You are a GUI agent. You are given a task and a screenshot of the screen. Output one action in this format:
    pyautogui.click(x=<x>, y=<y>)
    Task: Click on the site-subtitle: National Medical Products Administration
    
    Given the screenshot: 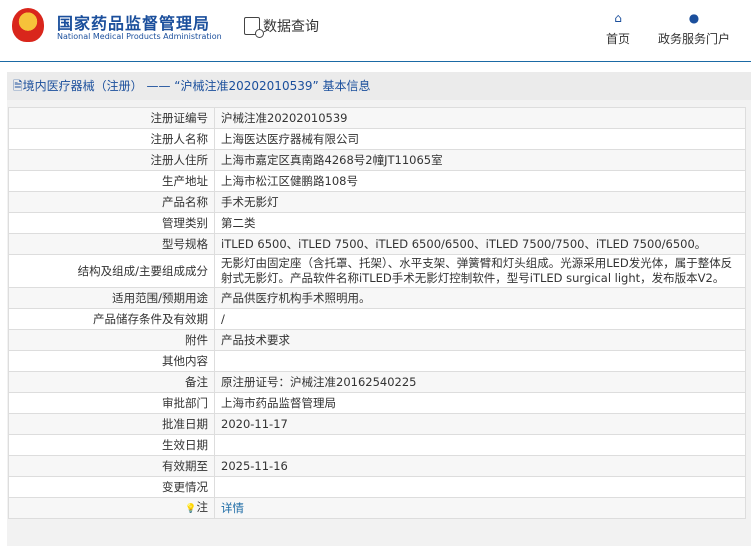 What is the action you would take?
    pyautogui.click(x=139, y=36)
    